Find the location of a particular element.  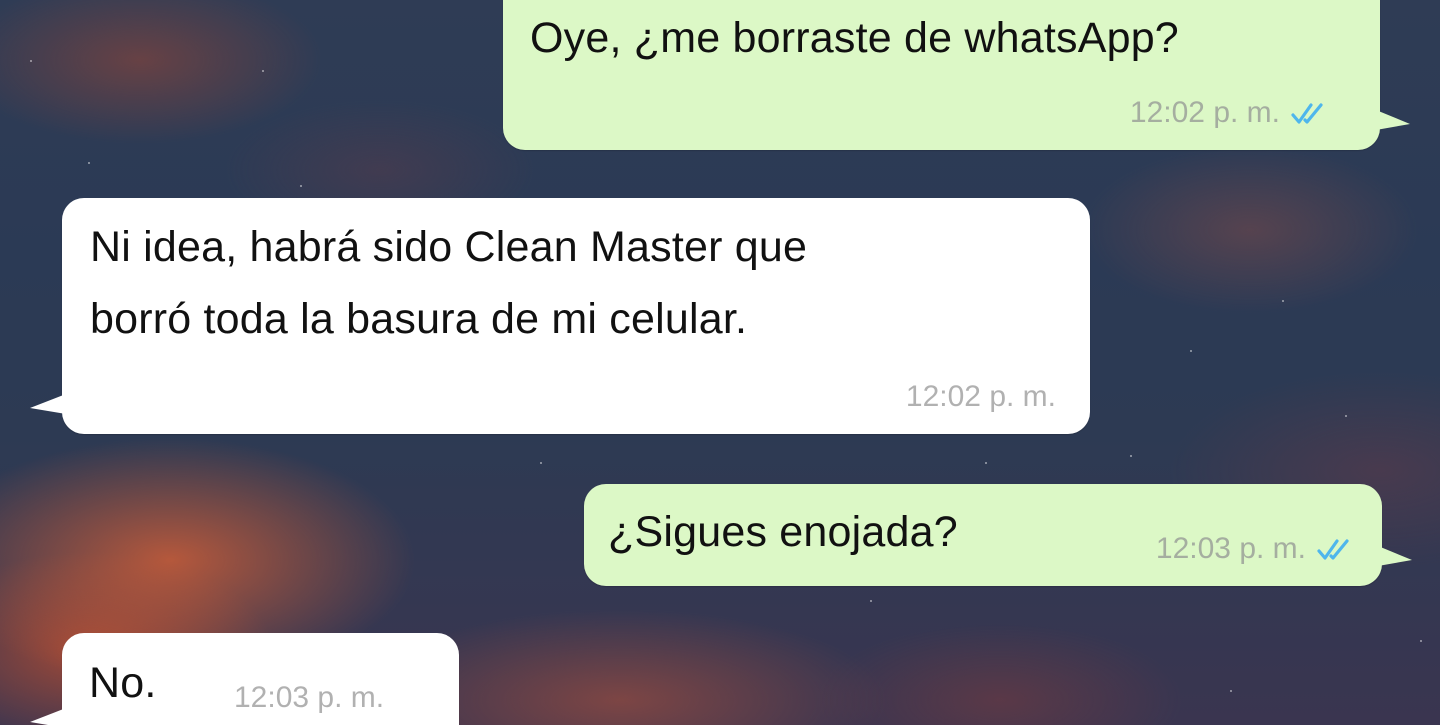

message-bubble-incoming: No. 12:03 p. m. is located at coordinates (244, 679).